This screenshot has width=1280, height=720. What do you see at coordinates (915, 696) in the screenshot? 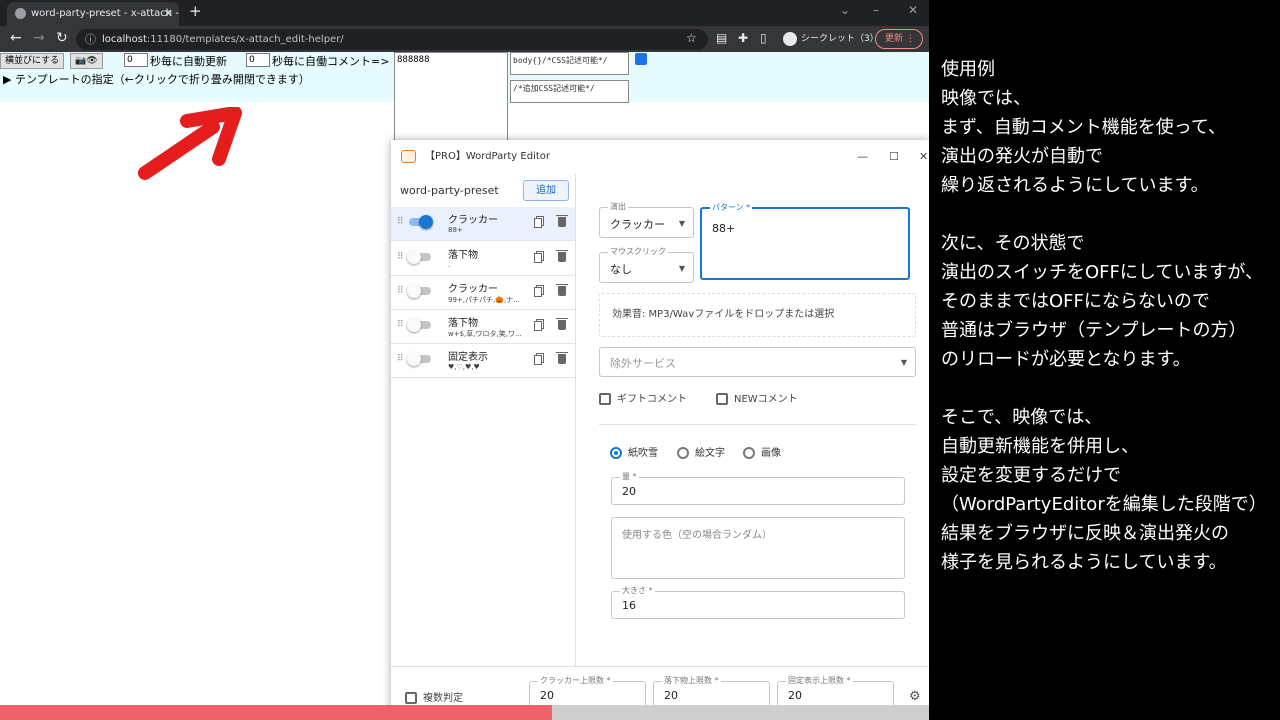
I see `gear-icon: ⚙` at bounding box center [915, 696].